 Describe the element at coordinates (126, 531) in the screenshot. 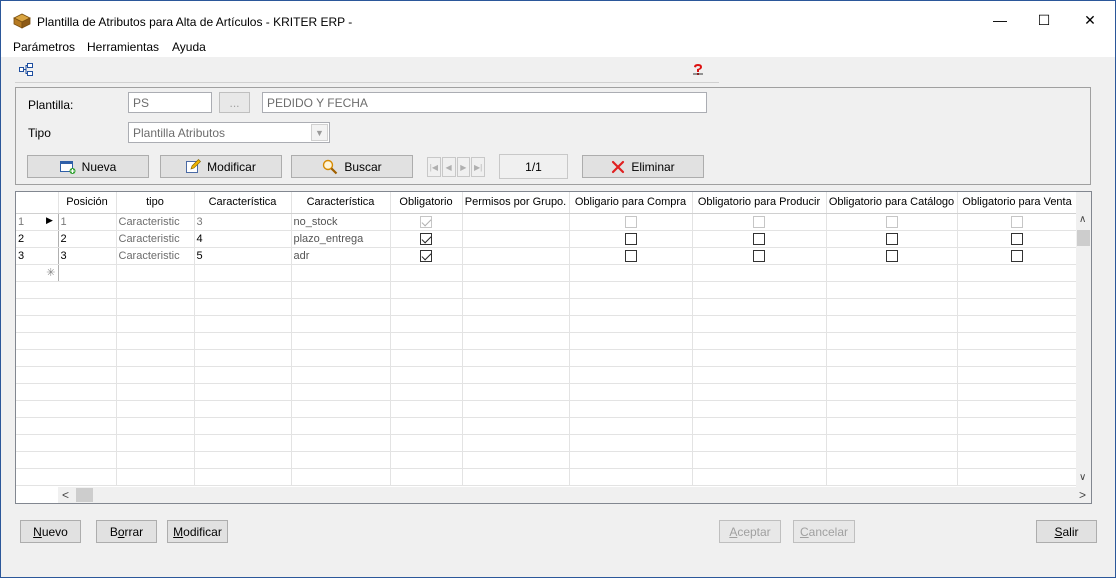

I see `borrar-button: Borrar` at that location.